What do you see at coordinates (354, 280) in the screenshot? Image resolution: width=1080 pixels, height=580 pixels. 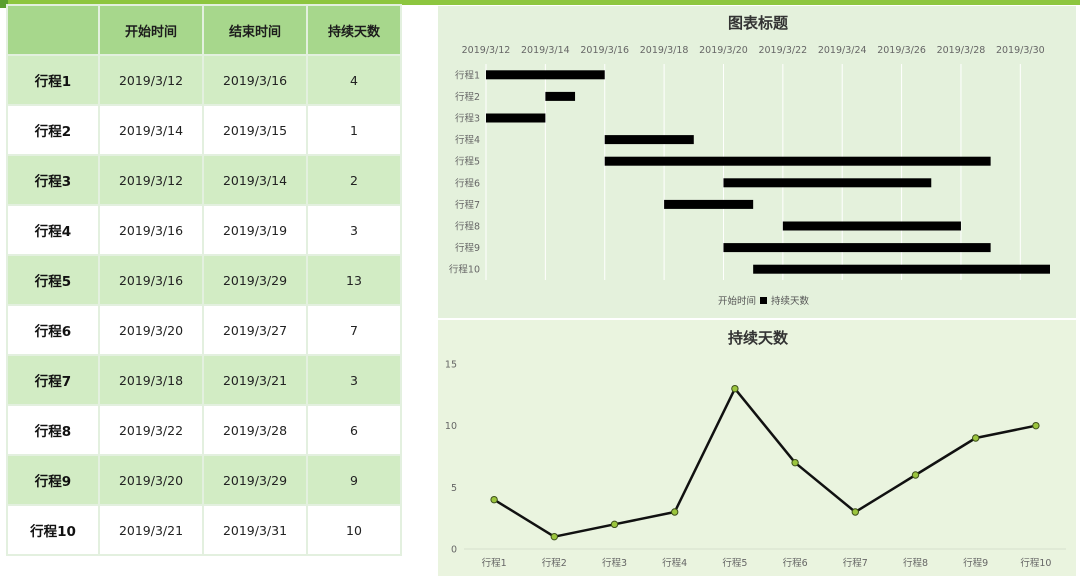 I see `table-cell: 13` at bounding box center [354, 280].